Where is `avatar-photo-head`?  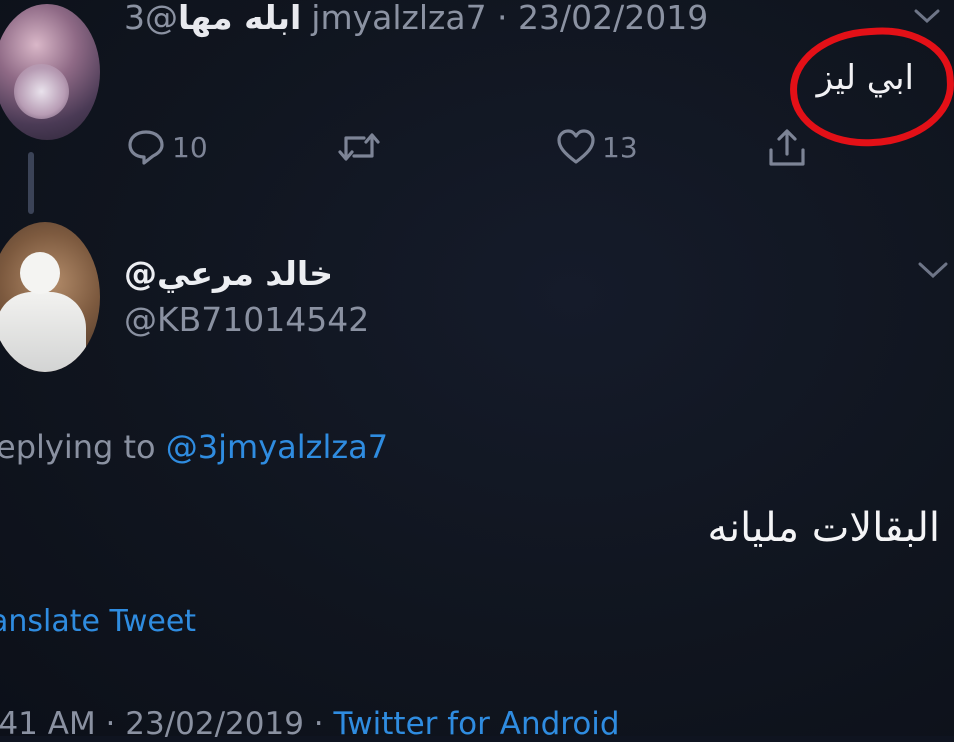 avatar-photo-head is located at coordinates (40, 273).